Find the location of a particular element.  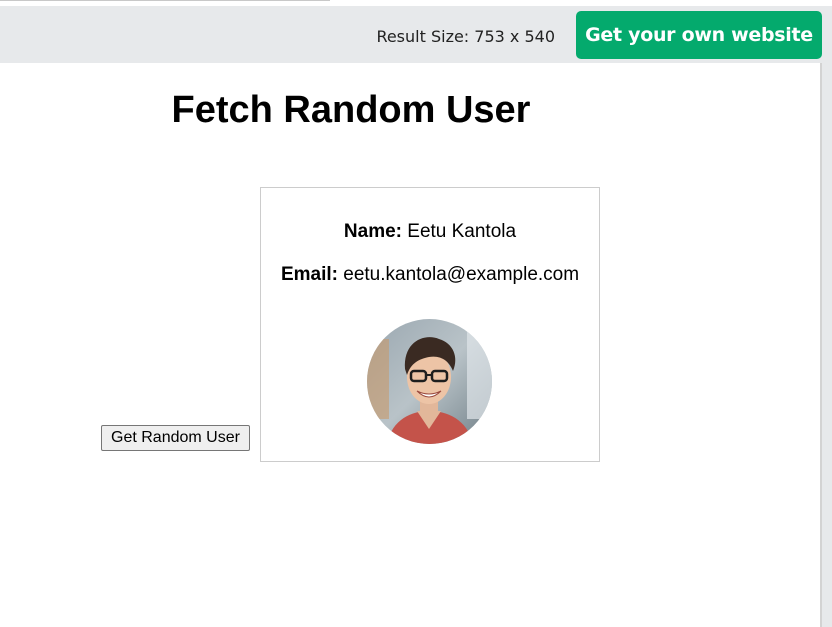

get-random-user-button: Get Random User is located at coordinates (175, 438).